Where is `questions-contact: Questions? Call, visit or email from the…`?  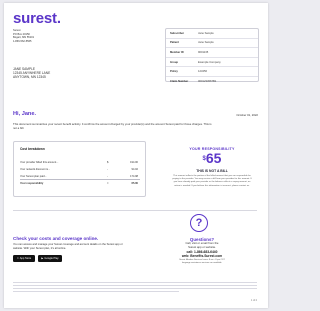 questions-contact: Questions? Call, visit or email from the… is located at coordinates (202, 251).